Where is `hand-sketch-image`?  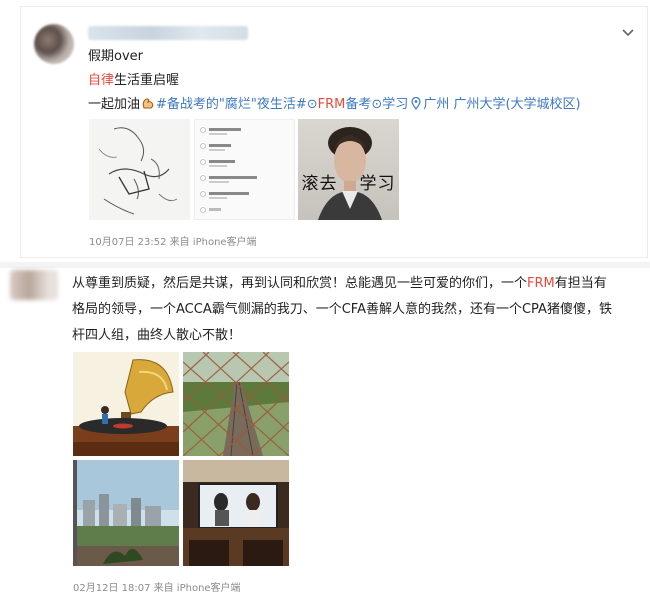 hand-sketch-image is located at coordinates (139, 169).